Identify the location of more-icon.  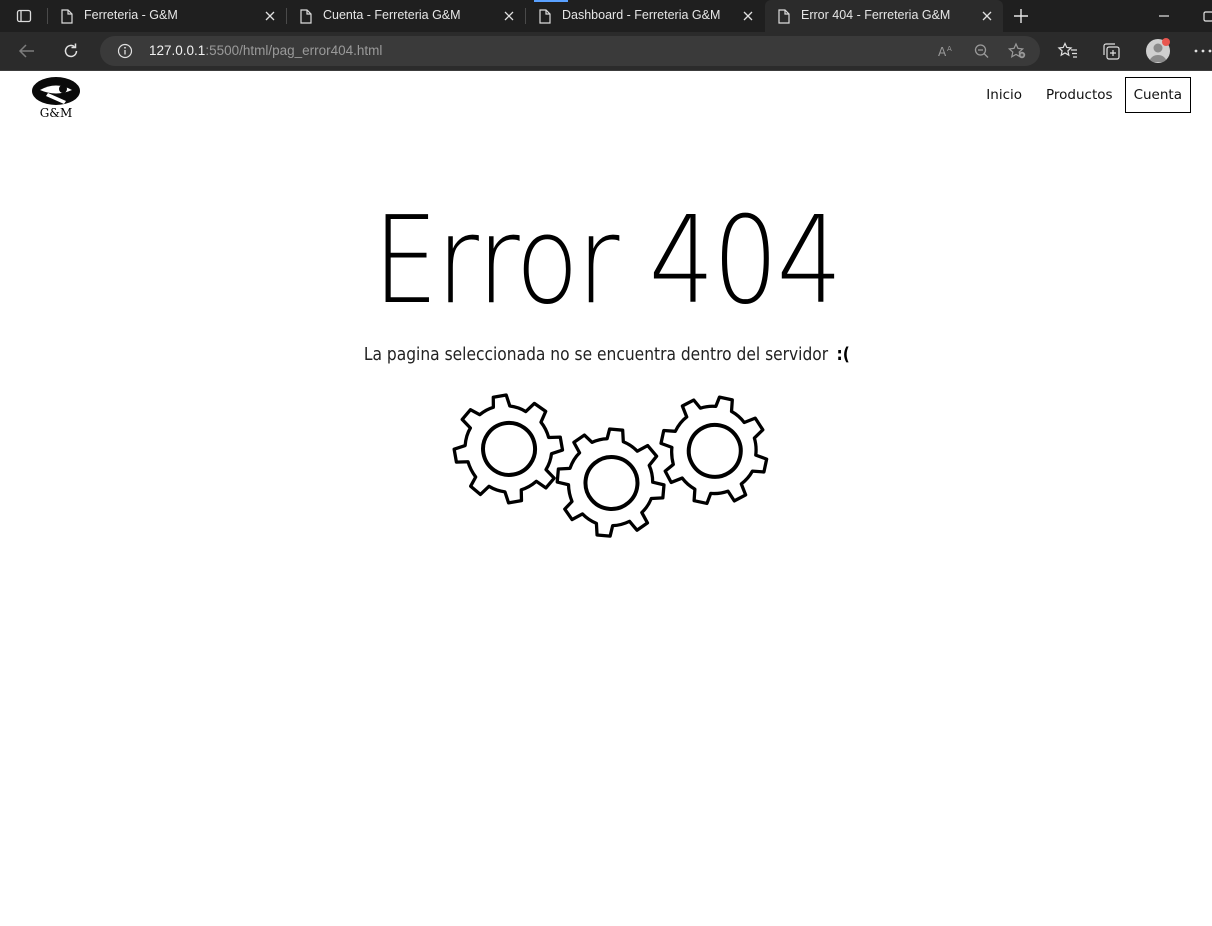
(1202, 51).